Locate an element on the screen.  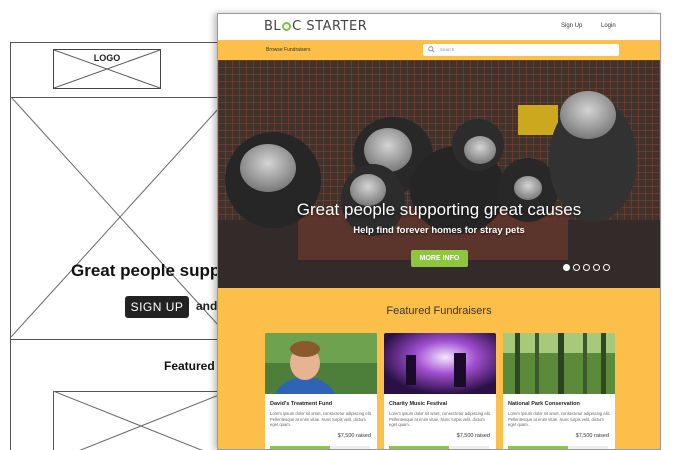
site-header: BL C STARTER Sign Up Login is located at coordinates (439, 27).